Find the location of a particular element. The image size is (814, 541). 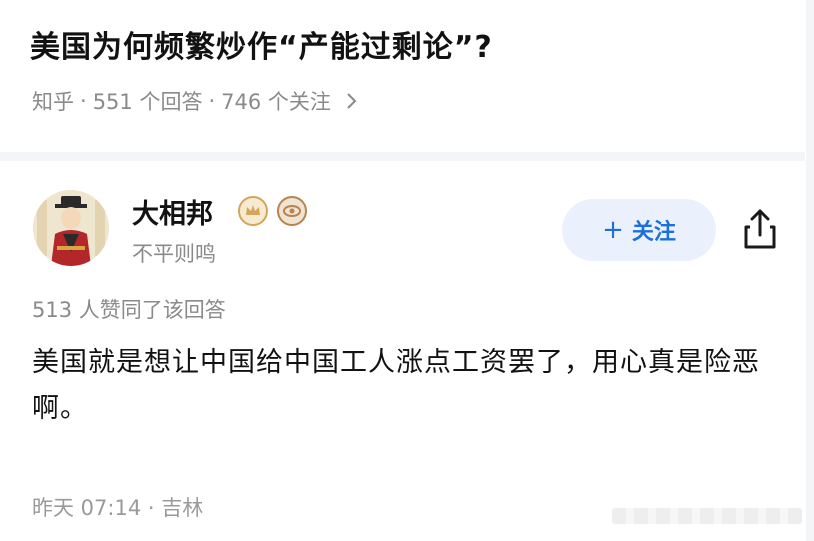

right-edge-strip is located at coordinates (810, 270).